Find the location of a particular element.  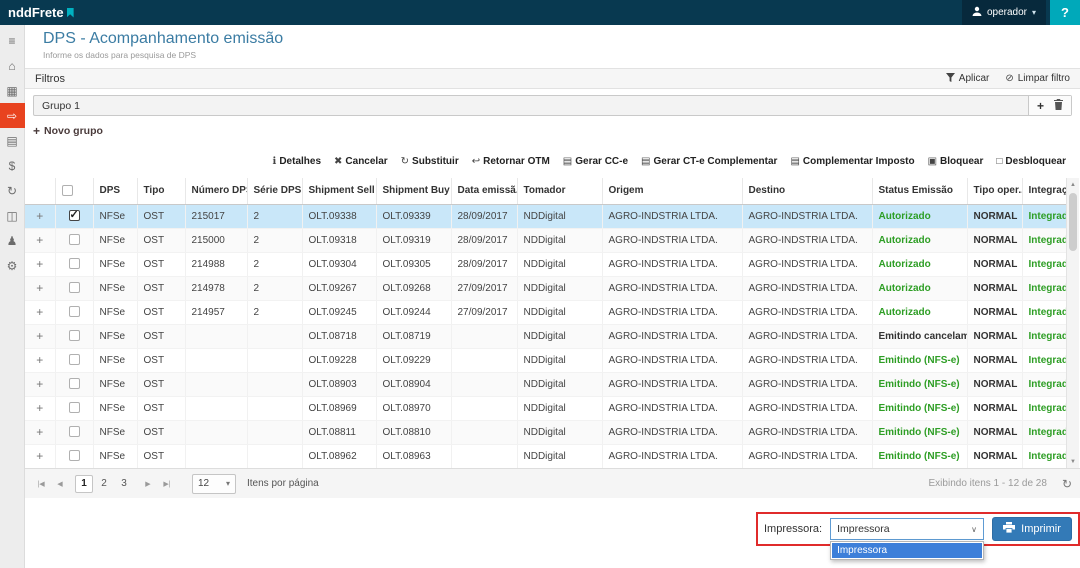

add-filter-icon: + is located at coordinates (1040, 106).